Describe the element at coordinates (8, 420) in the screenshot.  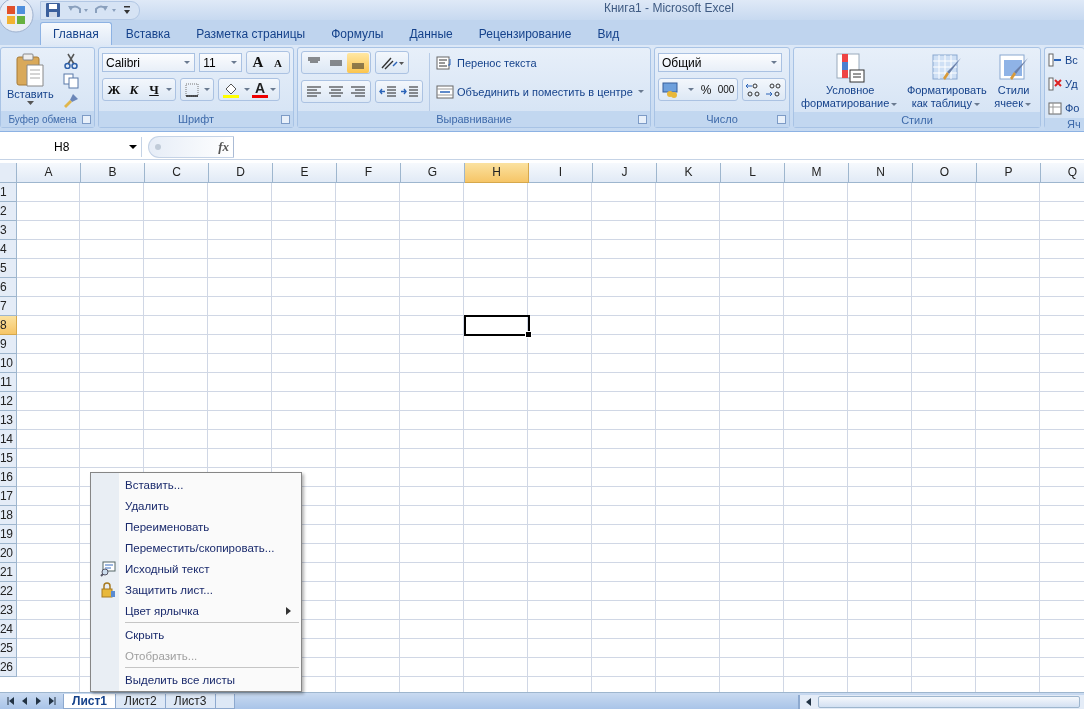
I see `row-header: 13` at that location.